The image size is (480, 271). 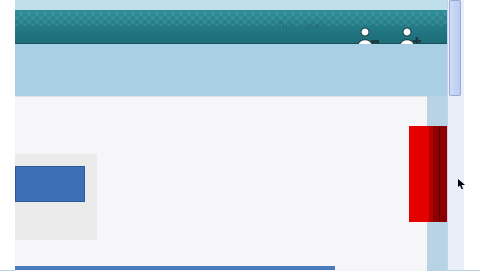 What do you see at coordinates (231, 5) in the screenshot?
I see `top-strip` at bounding box center [231, 5].